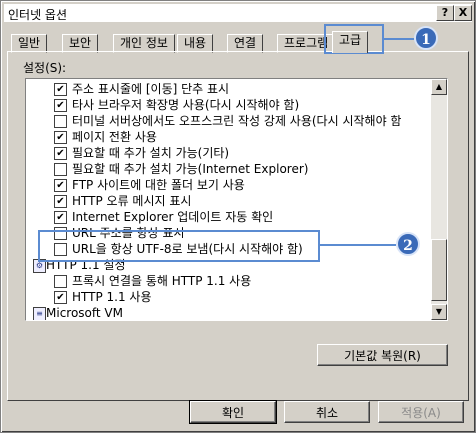 Image resolution: width=476 pixels, height=433 pixels. What do you see at coordinates (238, 13) in the screenshot?
I see `title-bar: 인터넷 옵션 ? X` at bounding box center [238, 13].